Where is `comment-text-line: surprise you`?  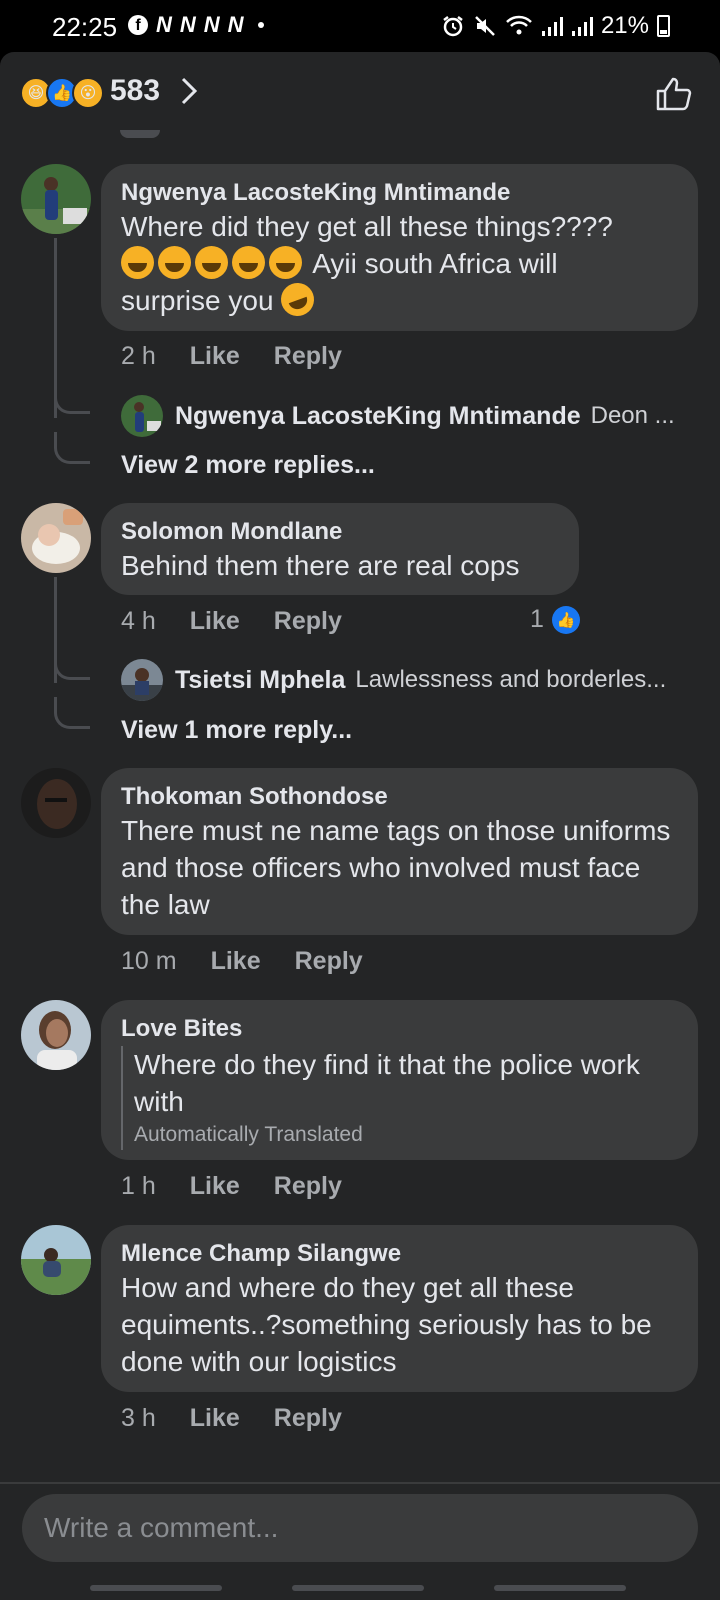 comment-text-line: surprise you is located at coordinates (201, 300).